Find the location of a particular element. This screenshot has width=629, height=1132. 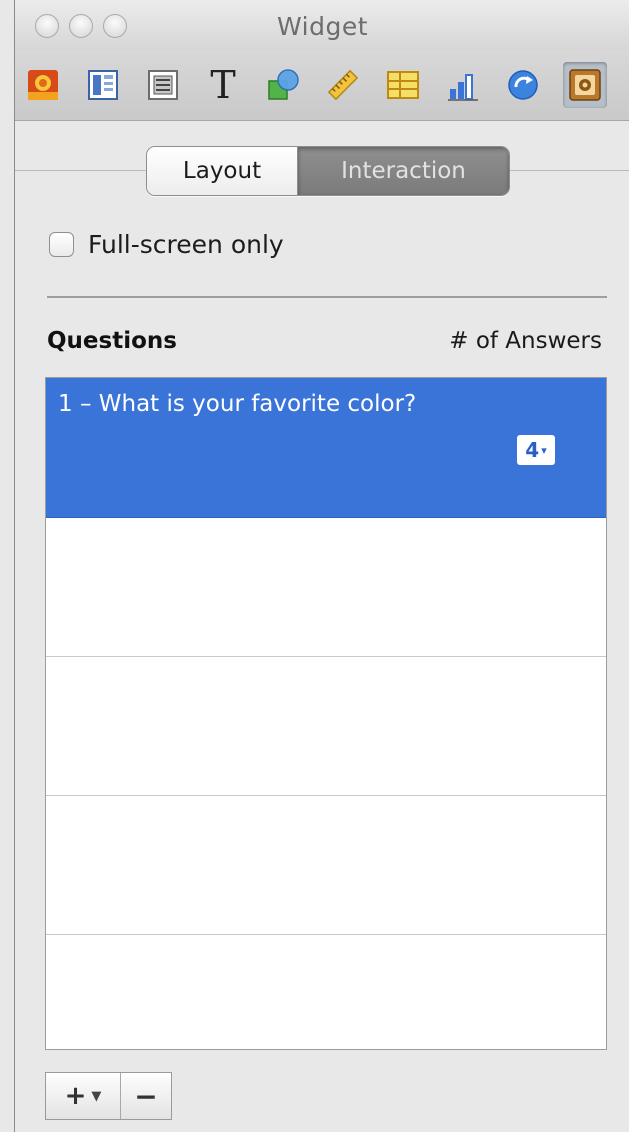

list-controls: + ▼ − is located at coordinates (108, 1096).